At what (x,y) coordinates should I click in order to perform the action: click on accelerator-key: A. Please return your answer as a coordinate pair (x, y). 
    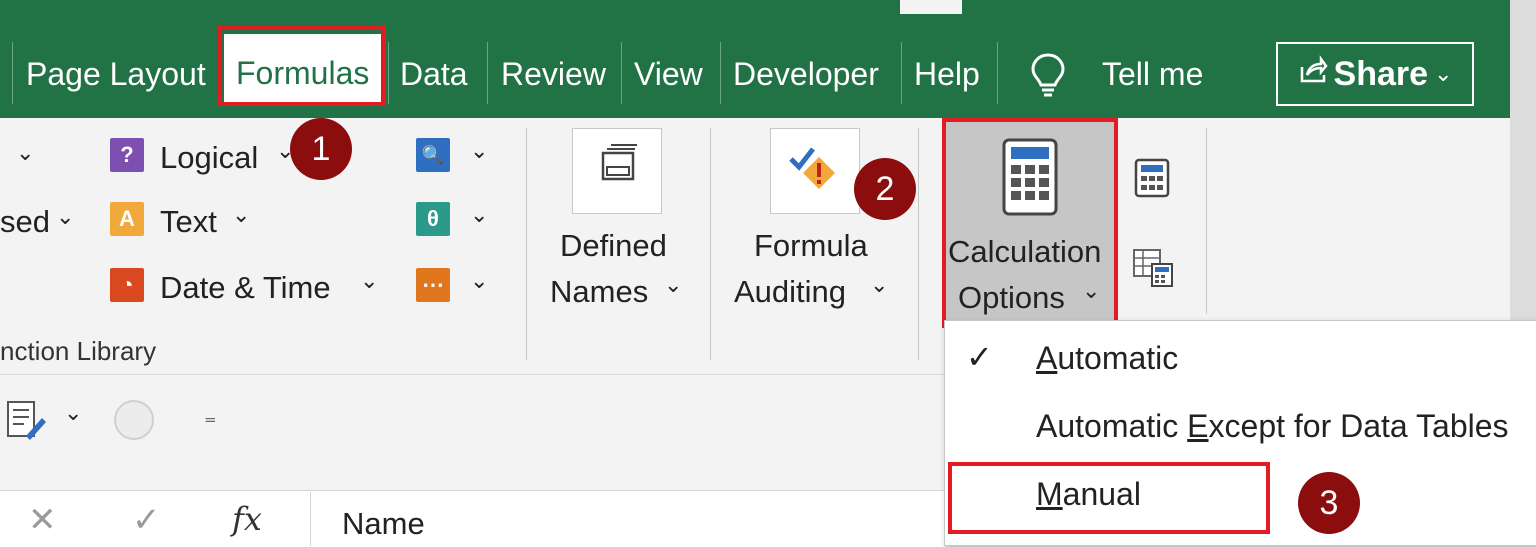
    Looking at the image, I should click on (1047, 358).